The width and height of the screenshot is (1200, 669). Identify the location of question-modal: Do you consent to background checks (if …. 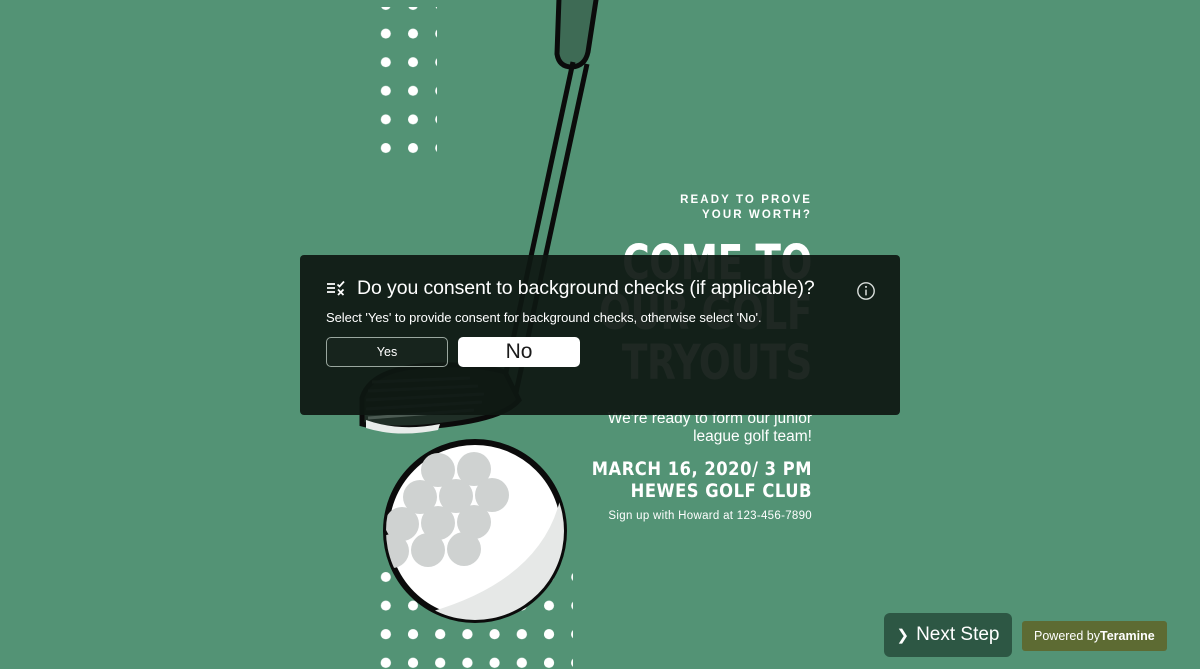
(600, 335).